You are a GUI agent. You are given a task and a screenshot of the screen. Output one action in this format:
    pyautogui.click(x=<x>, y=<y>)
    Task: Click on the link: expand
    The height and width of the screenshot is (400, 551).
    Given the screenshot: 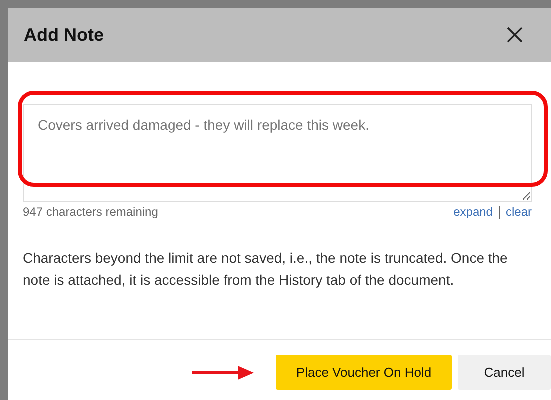 What is the action you would take?
    pyautogui.click(x=473, y=212)
    